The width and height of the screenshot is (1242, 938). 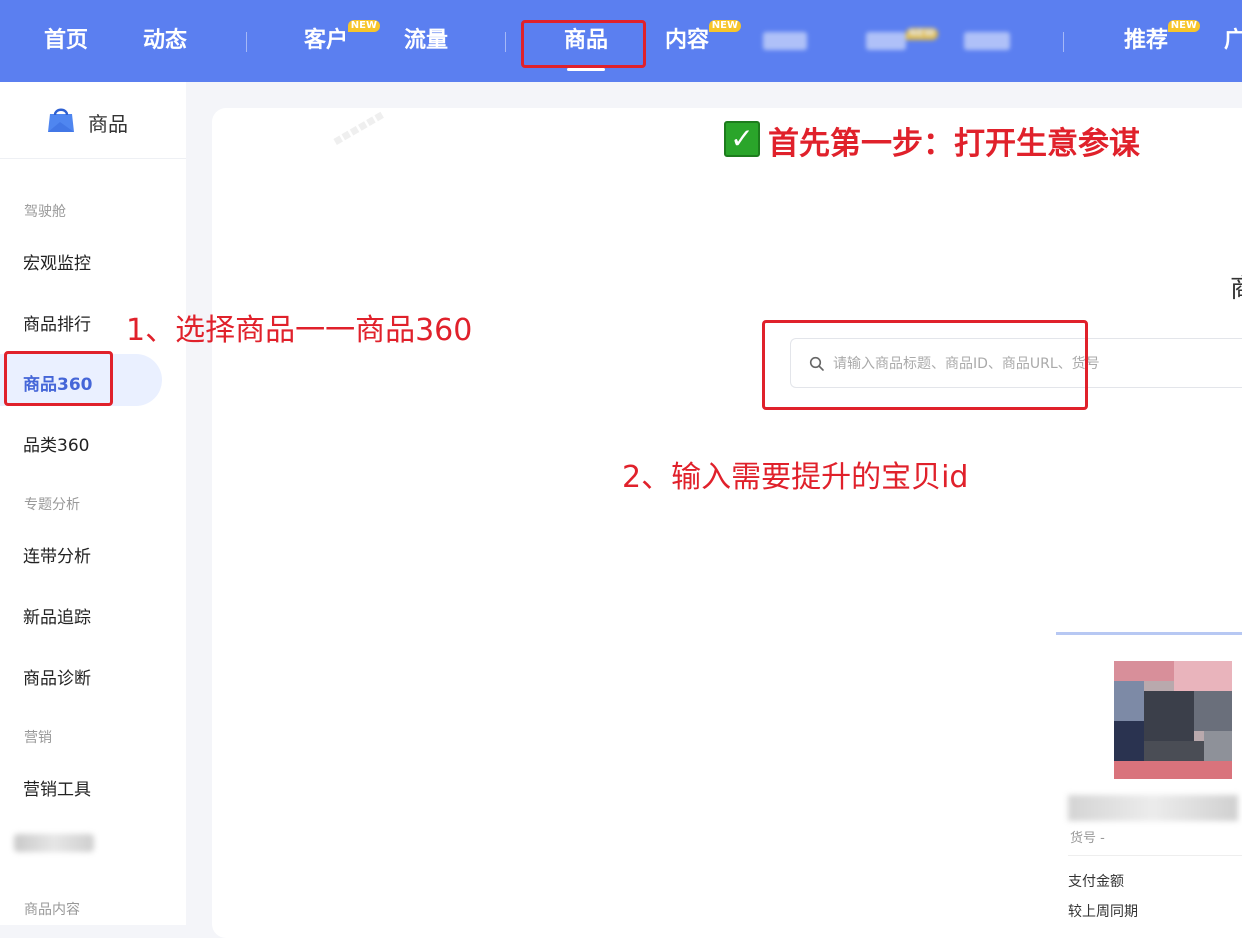 What do you see at coordinates (57, 787) in the screenshot?
I see `sidebar-item-marketing-tools: 营销工具` at bounding box center [57, 787].